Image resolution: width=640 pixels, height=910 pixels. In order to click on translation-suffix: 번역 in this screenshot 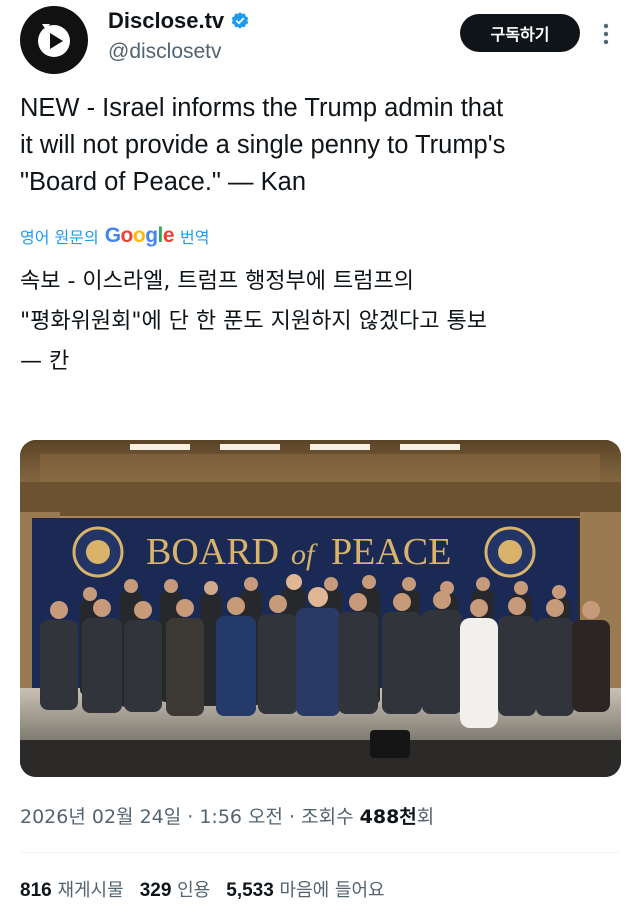, I will do `click(195, 237)`.